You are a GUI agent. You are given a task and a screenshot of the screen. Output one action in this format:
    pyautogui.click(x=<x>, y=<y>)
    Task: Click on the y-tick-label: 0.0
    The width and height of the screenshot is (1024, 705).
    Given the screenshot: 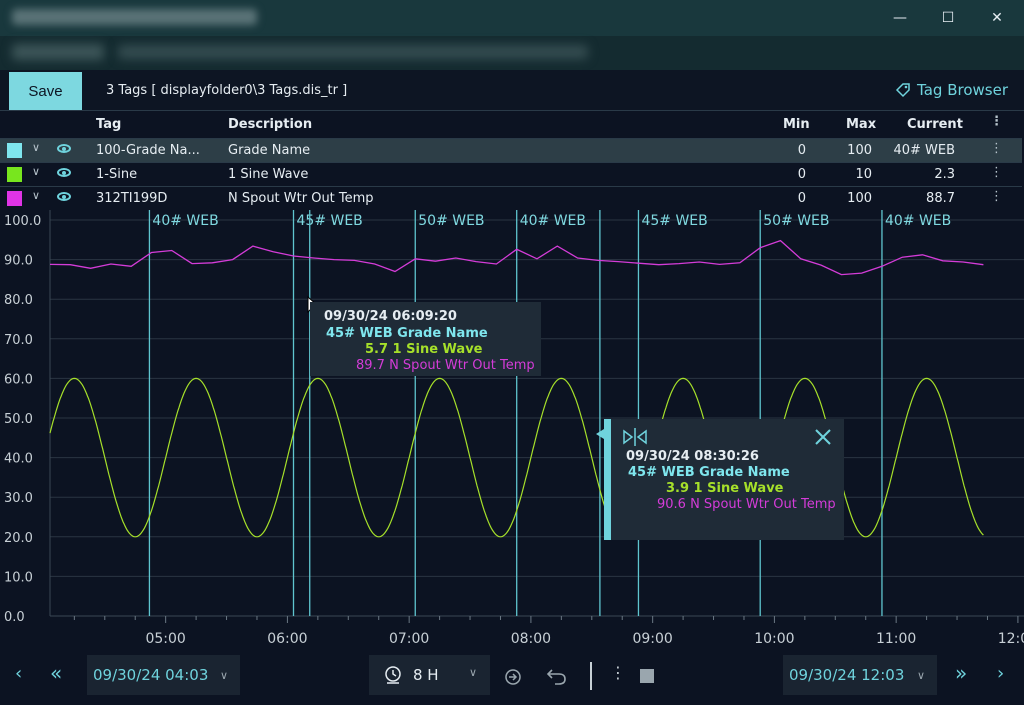 What is the action you would take?
    pyautogui.click(x=14, y=617)
    